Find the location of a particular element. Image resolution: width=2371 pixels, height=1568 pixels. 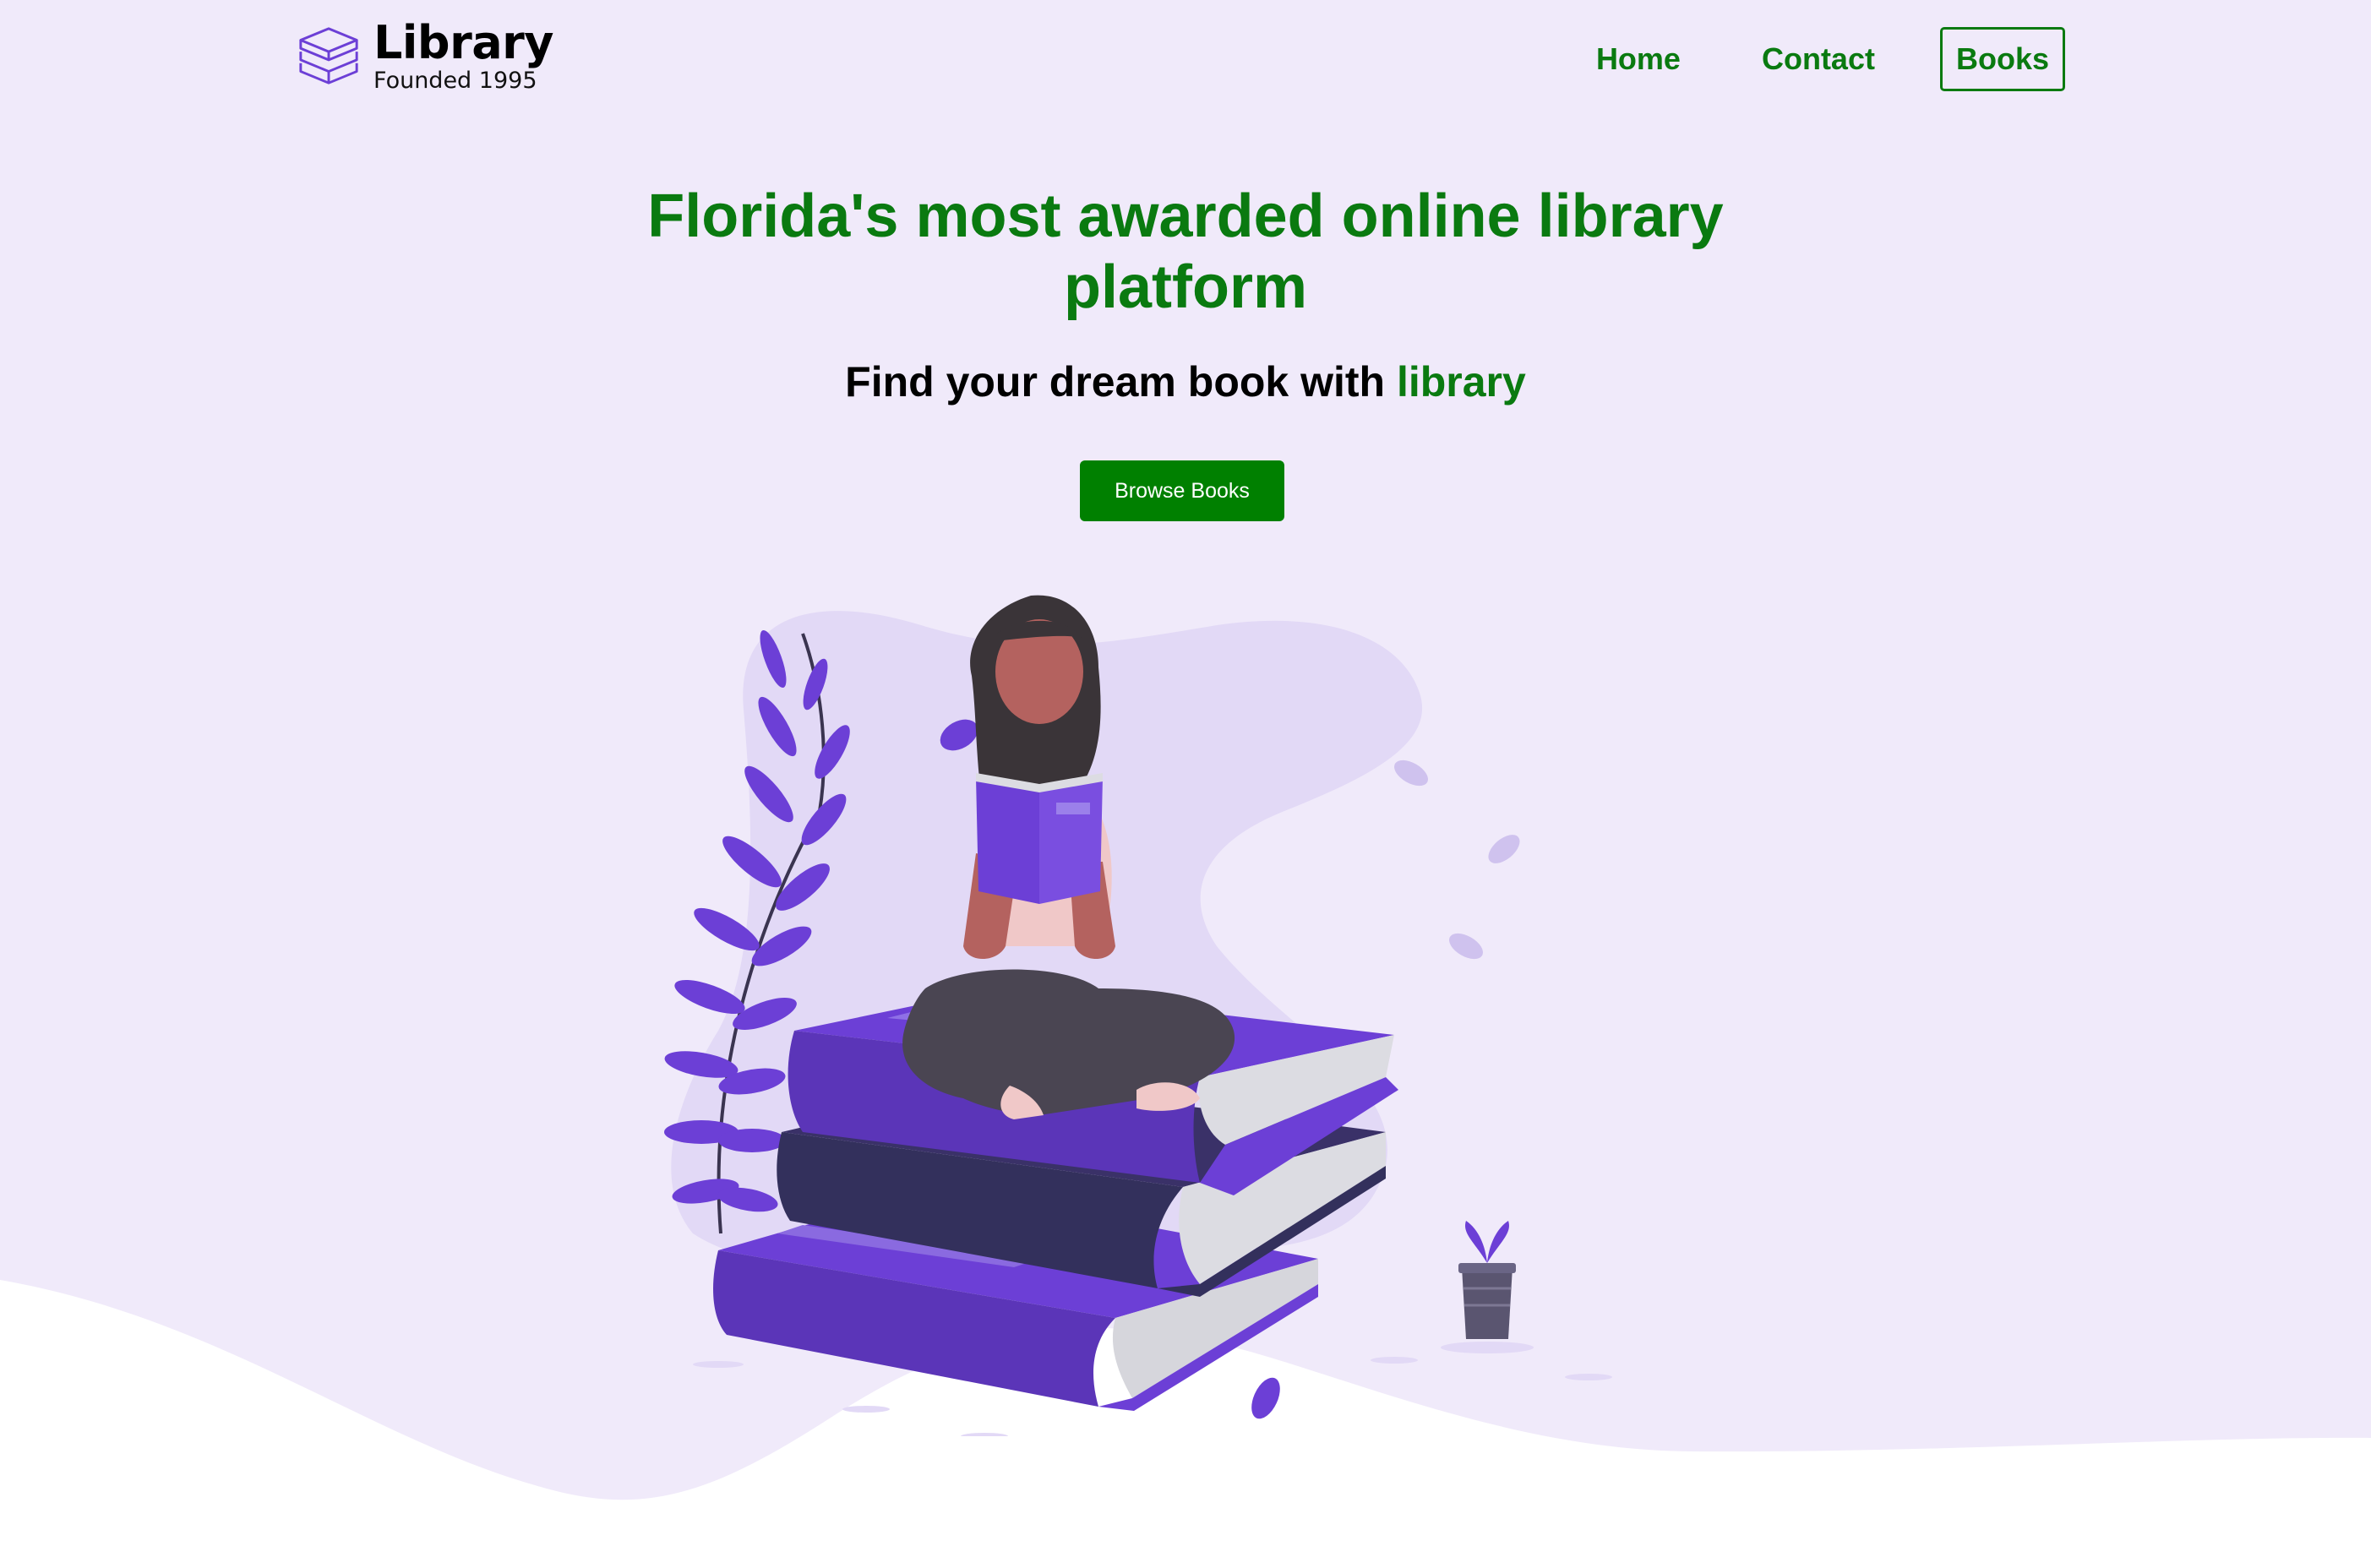

hero-subtitle-prefix: Find your dream book with is located at coordinates (1121, 382).